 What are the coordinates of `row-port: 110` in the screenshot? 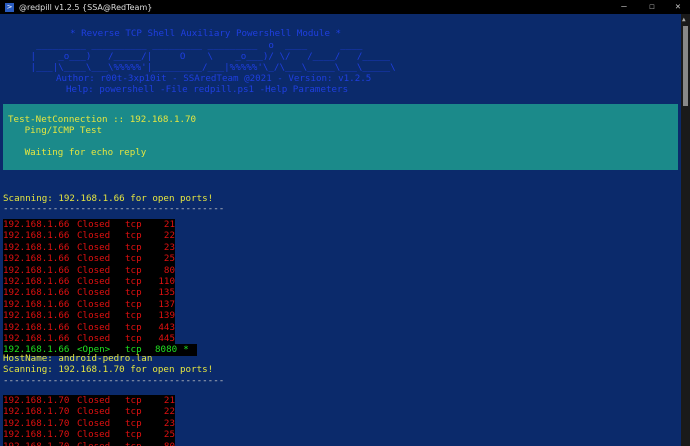 It's located at (166, 281).